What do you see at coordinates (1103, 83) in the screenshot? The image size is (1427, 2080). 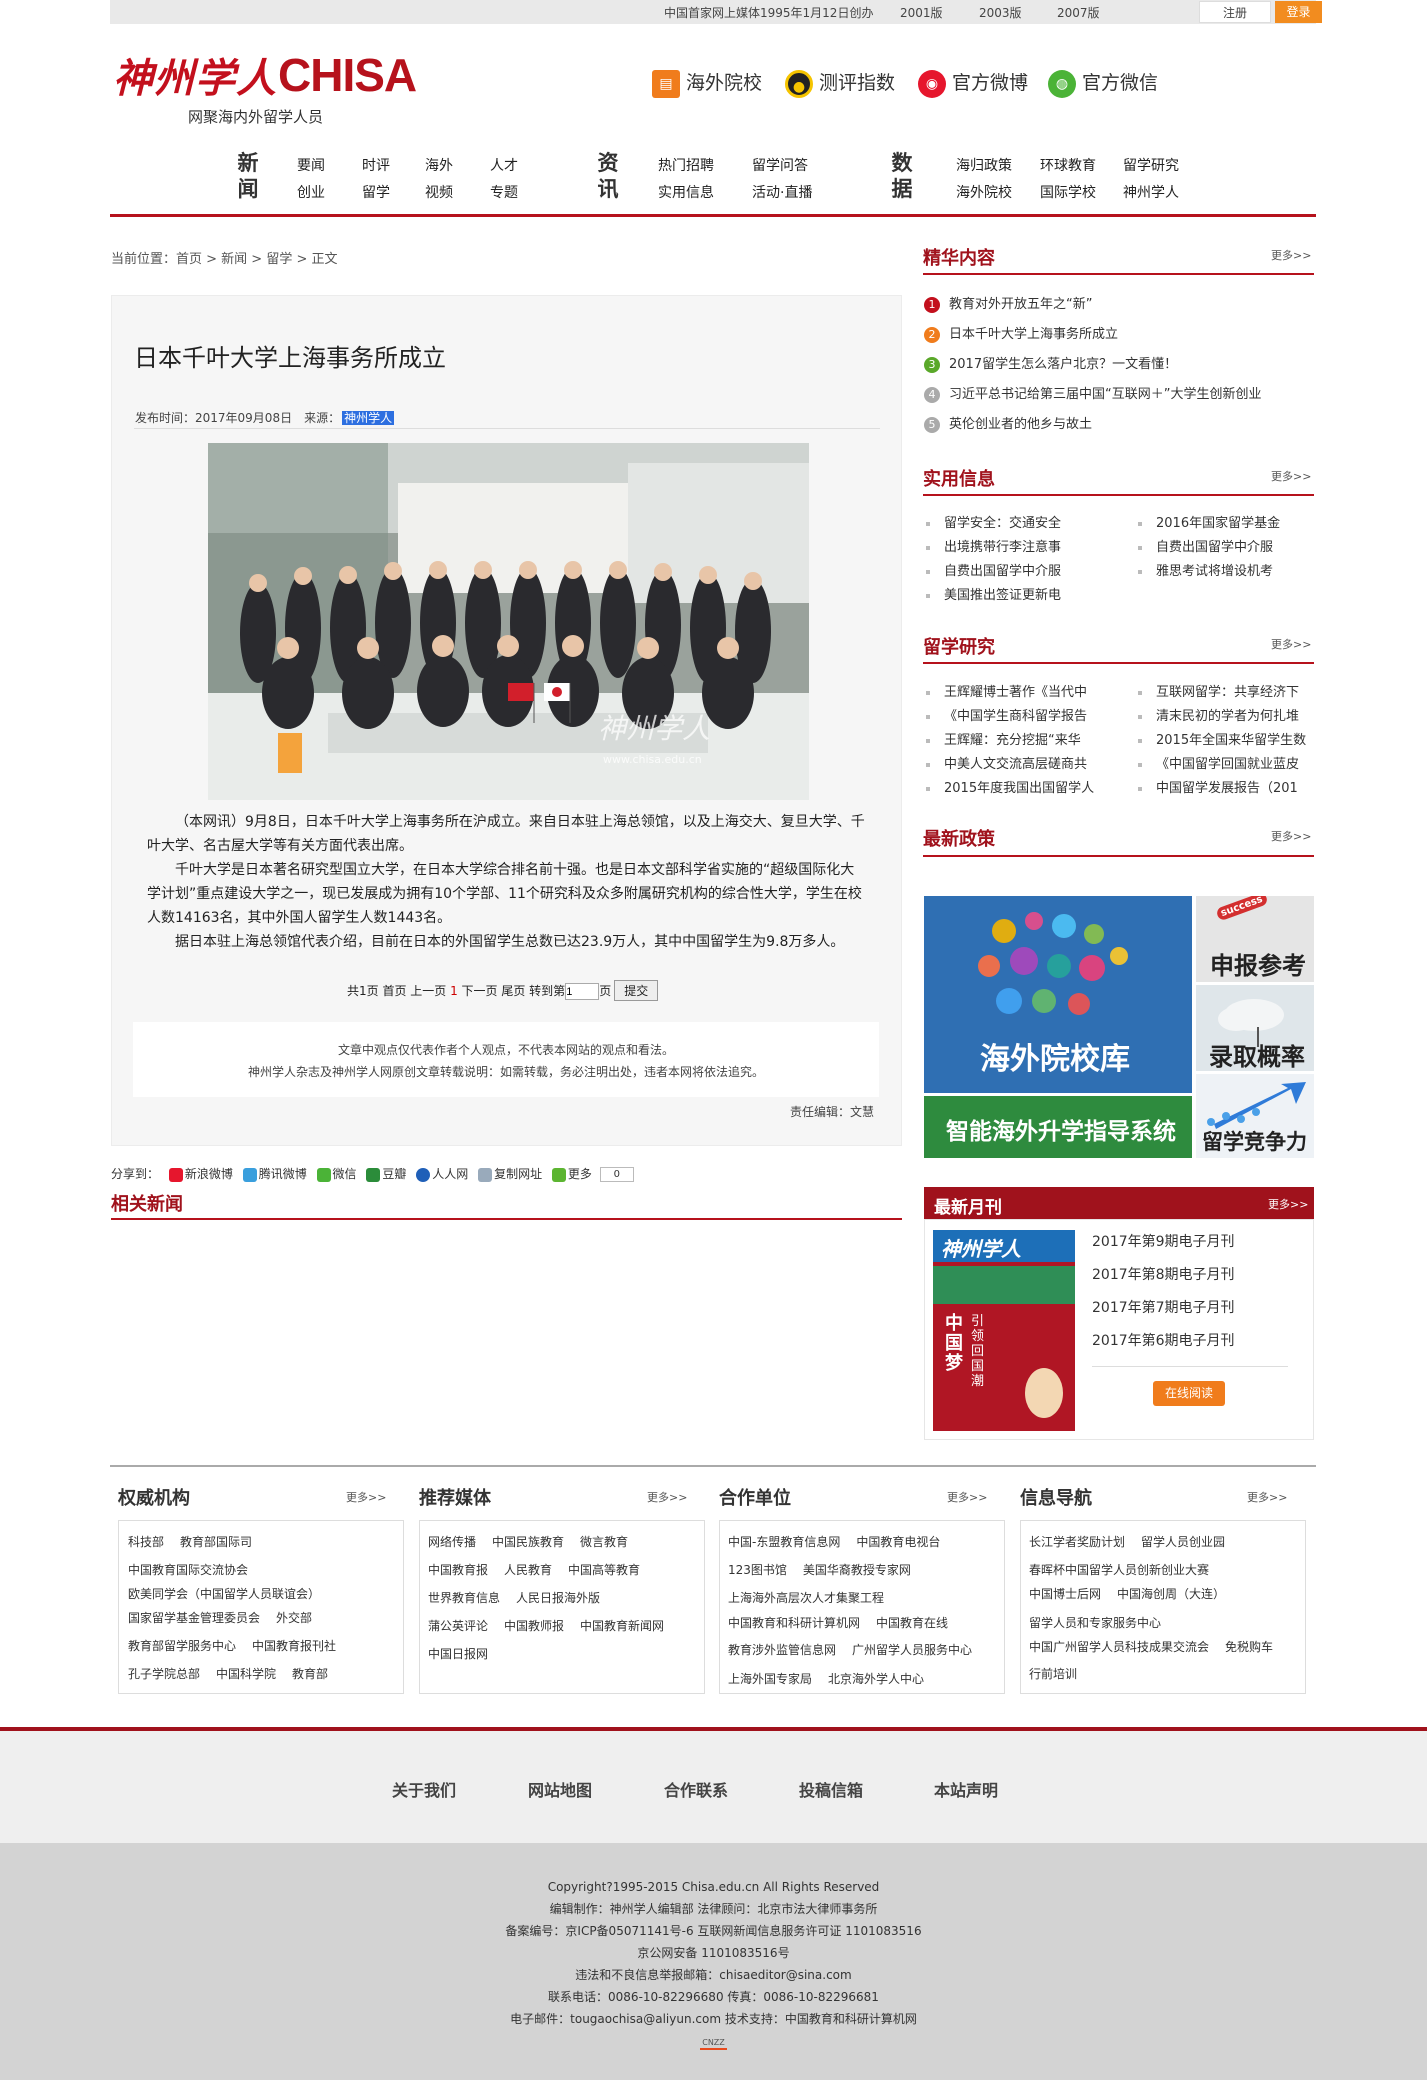 I see `official-wechat-link: ◍ 官方微信` at bounding box center [1103, 83].